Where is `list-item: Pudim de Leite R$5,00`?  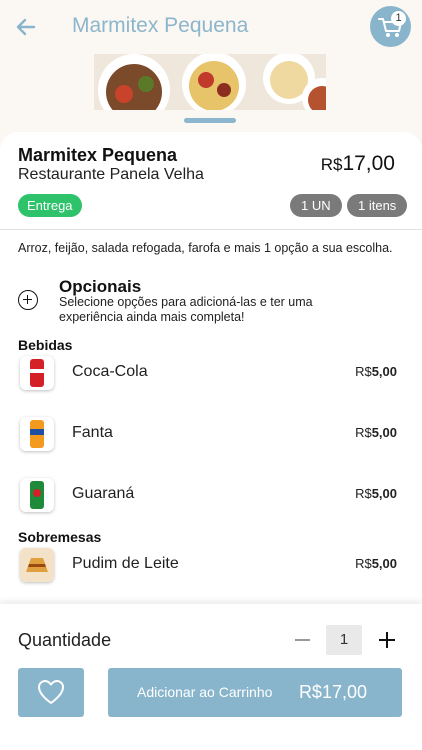
list-item: Pudim de Leite R$5,00 is located at coordinates (211, 565).